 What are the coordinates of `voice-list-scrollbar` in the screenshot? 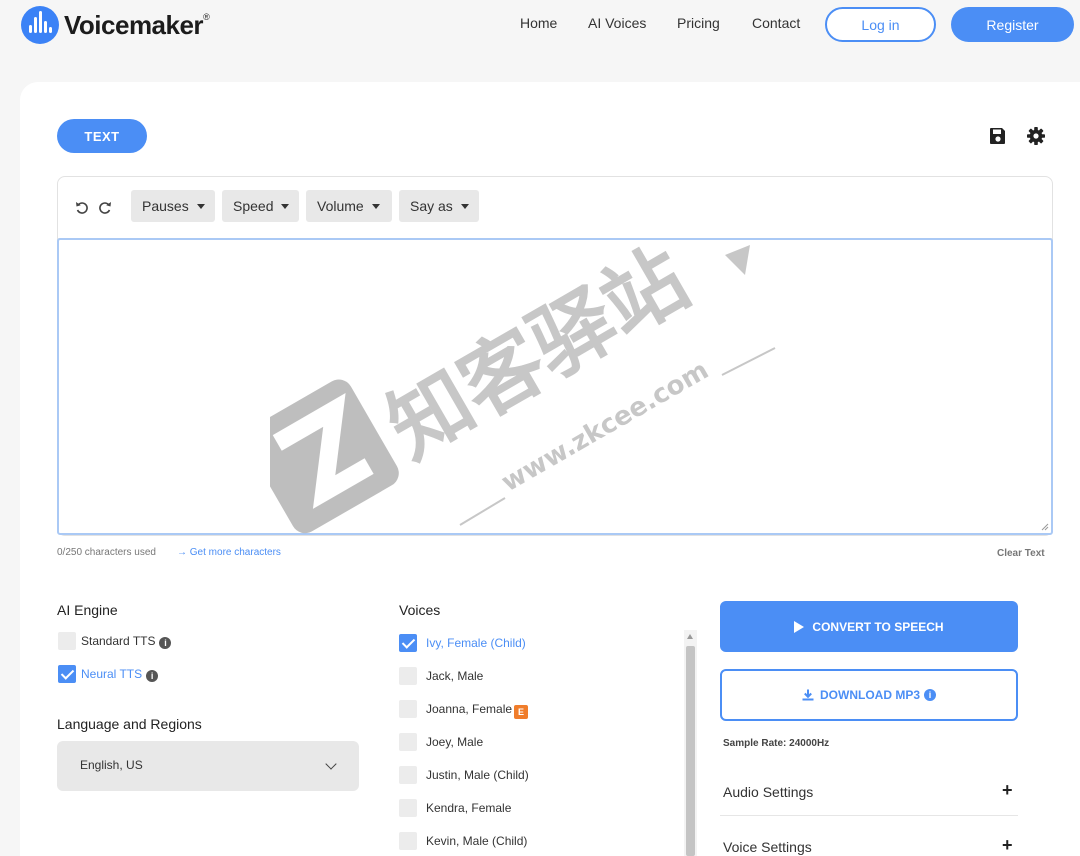 It's located at (690, 743).